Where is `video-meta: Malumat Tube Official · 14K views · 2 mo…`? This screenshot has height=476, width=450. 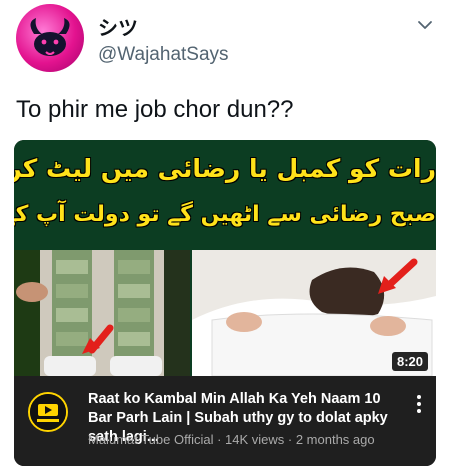 video-meta: Malumat Tube Official · 14K views · 2 mo… is located at coordinates (231, 439).